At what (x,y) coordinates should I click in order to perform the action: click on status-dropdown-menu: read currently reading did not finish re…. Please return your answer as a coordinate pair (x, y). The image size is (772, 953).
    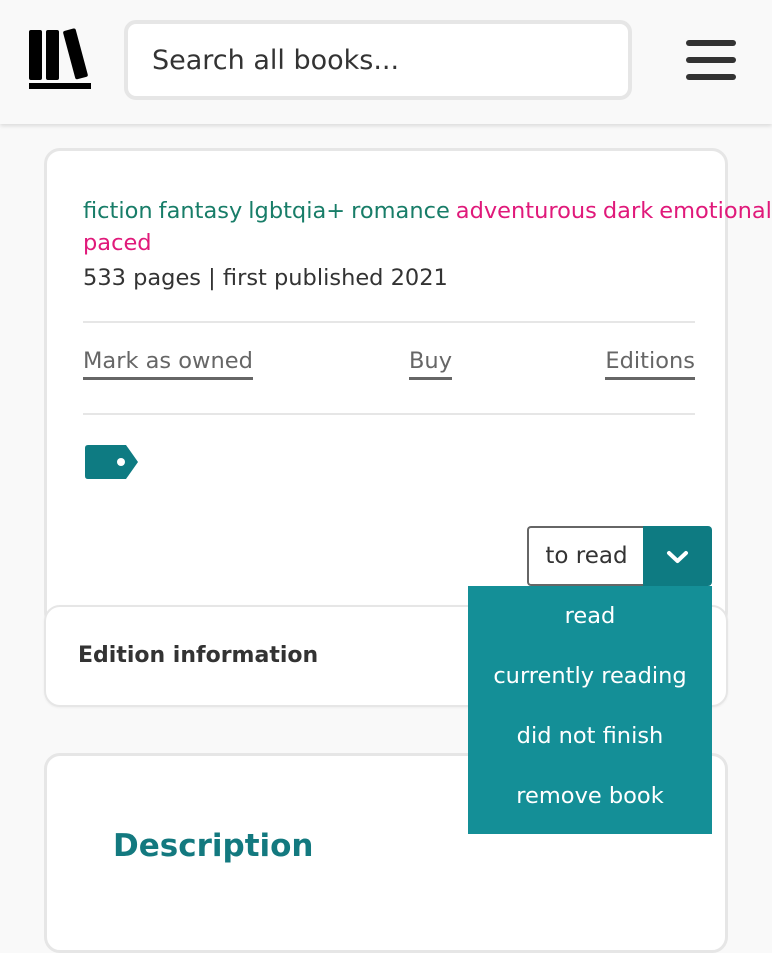
    Looking at the image, I should click on (590, 710).